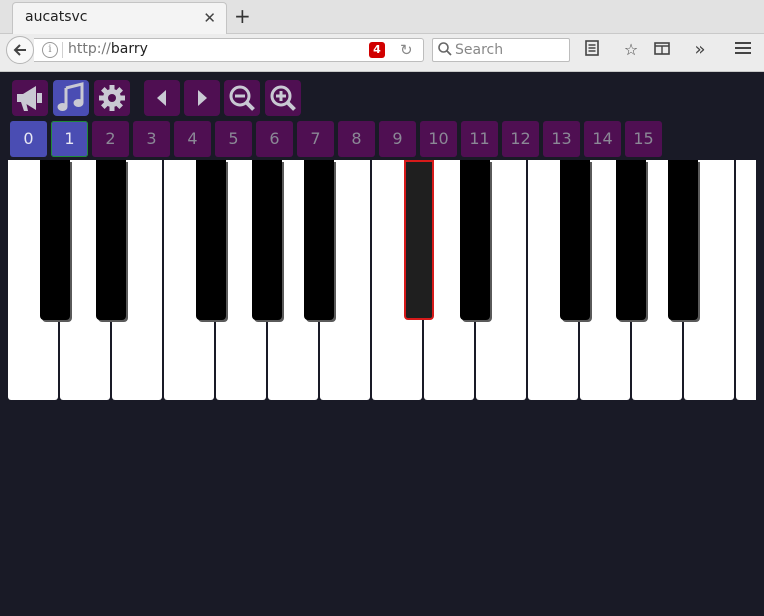  Describe the element at coordinates (50, 50) in the screenshot. I see `info-icon: i` at that location.